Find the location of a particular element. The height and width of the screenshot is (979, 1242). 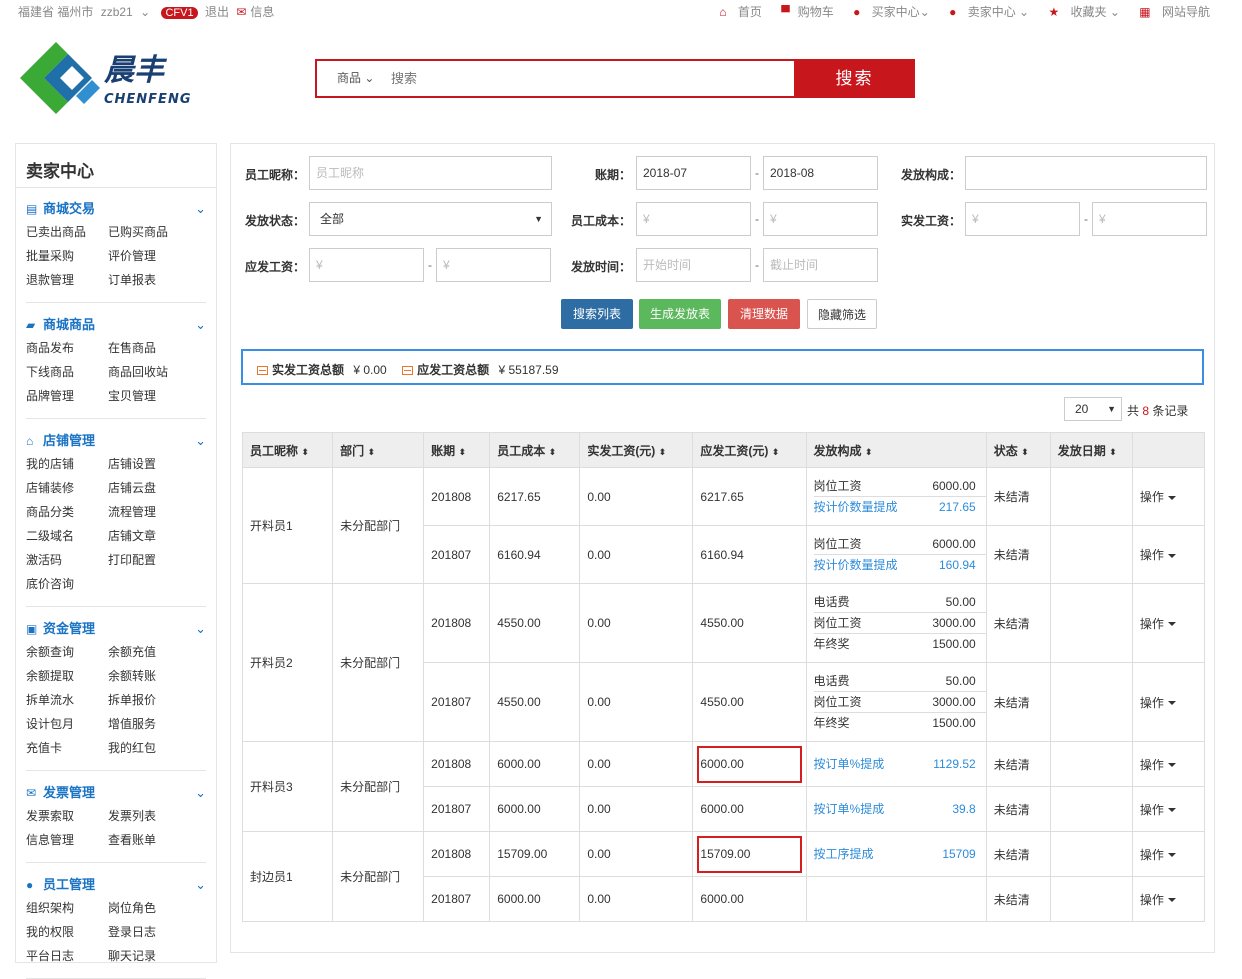

sidebar-item: 登录日志 is located at coordinates (149, 932).